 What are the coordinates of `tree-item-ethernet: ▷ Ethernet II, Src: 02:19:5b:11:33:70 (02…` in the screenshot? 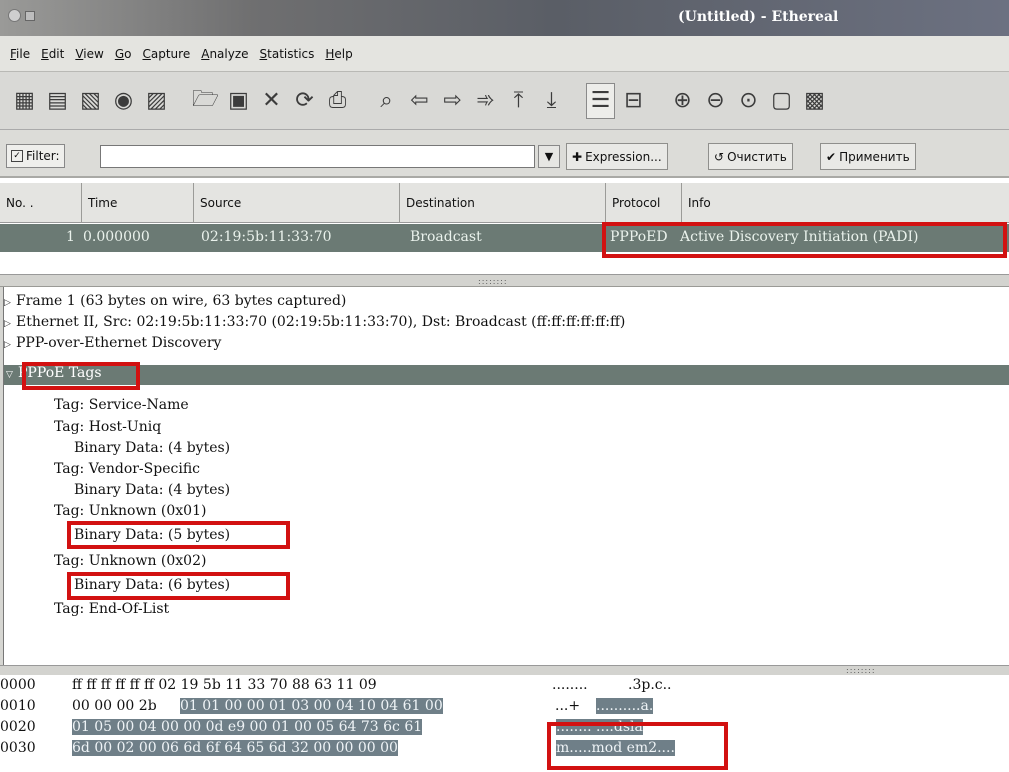 It's located at (314, 323).